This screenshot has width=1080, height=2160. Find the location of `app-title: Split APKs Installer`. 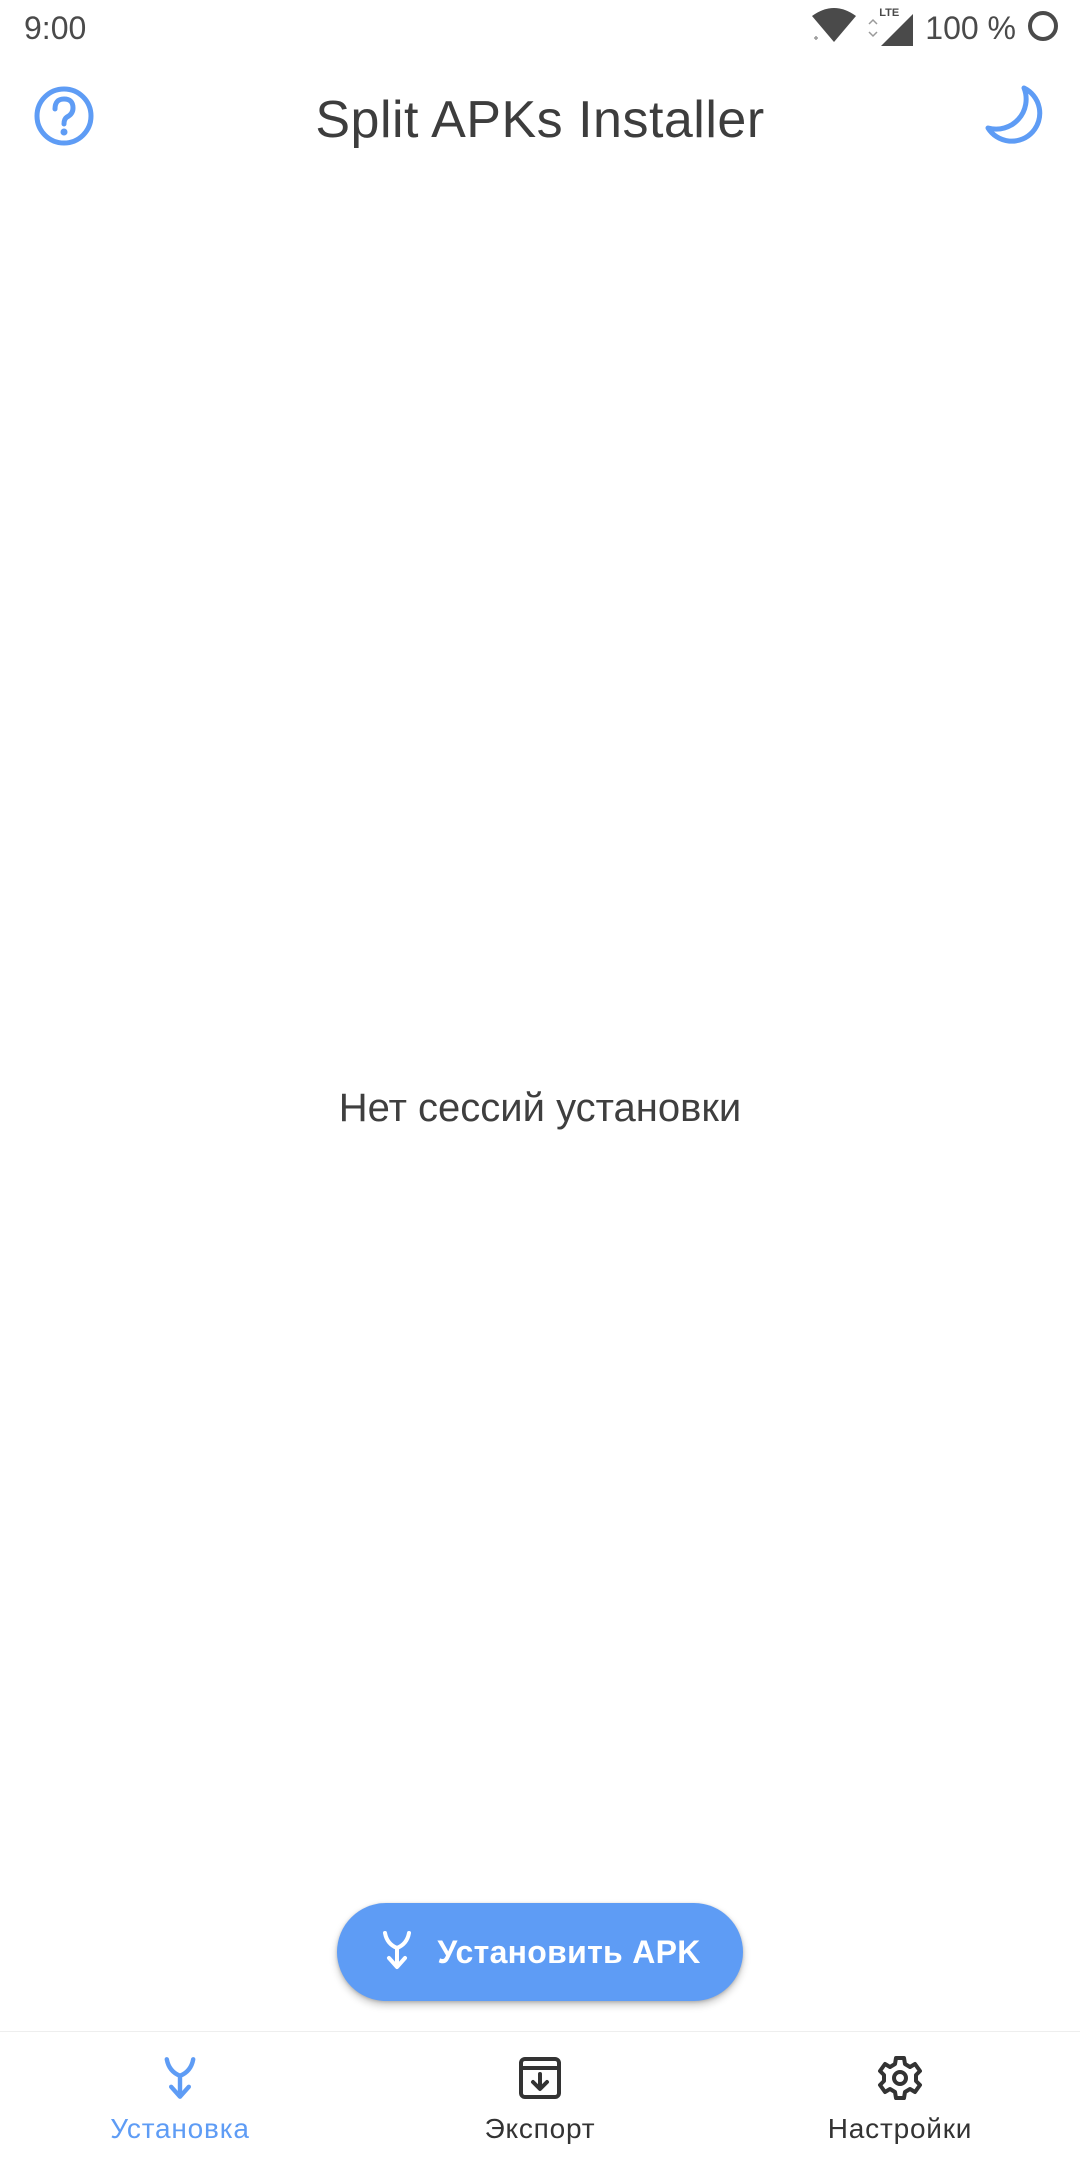

app-title: Split APKs Installer is located at coordinates (540, 120).